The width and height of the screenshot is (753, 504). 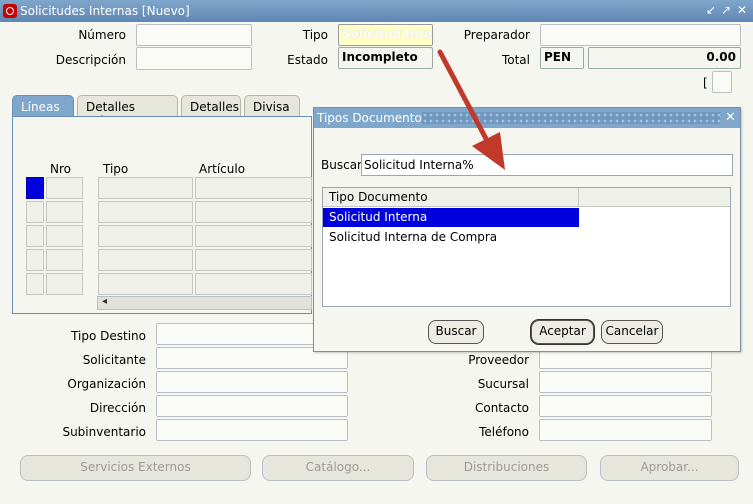 I want to click on annotation-arrow-icon, so click(x=471, y=109).